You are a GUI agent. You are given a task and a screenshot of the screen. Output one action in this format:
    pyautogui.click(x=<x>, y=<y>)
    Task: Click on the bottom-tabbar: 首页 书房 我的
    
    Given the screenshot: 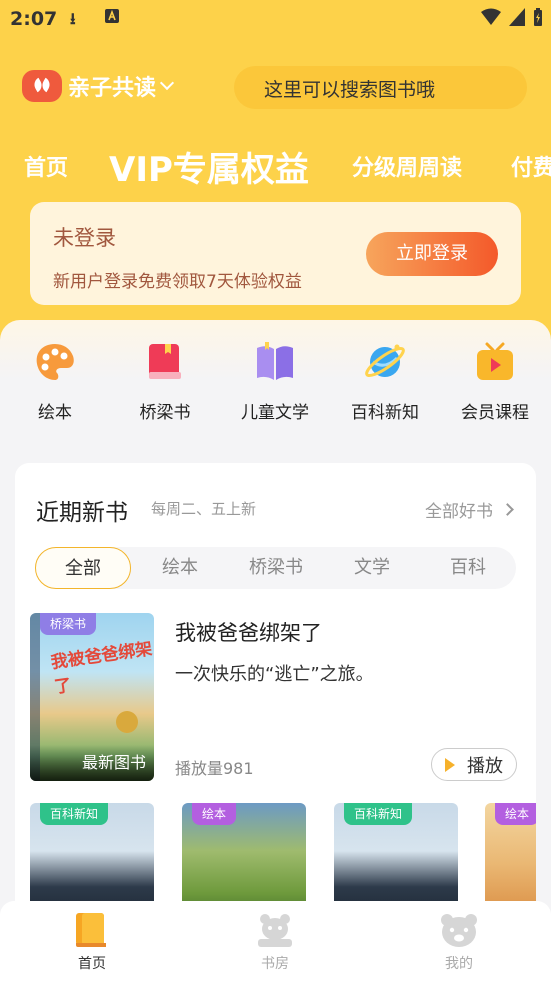 What is the action you would take?
    pyautogui.click(x=275, y=941)
    